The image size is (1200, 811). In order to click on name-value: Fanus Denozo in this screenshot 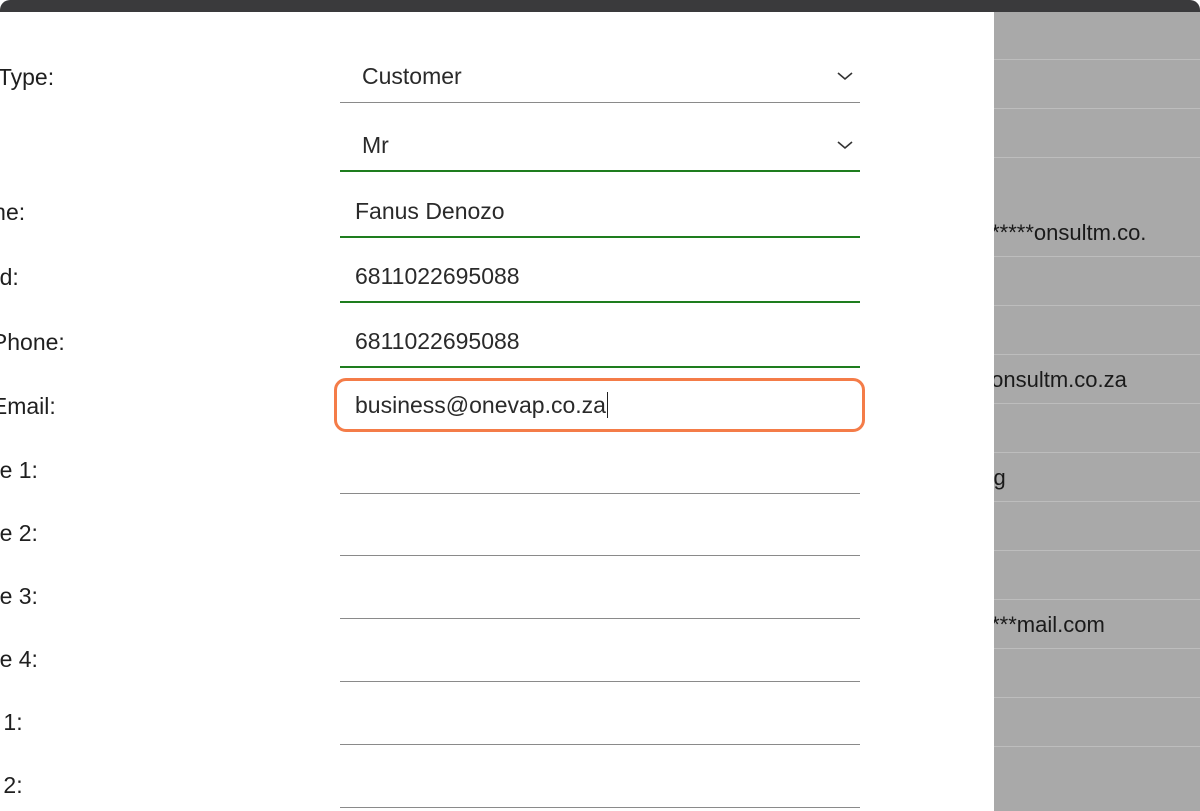, I will do `click(430, 211)`.